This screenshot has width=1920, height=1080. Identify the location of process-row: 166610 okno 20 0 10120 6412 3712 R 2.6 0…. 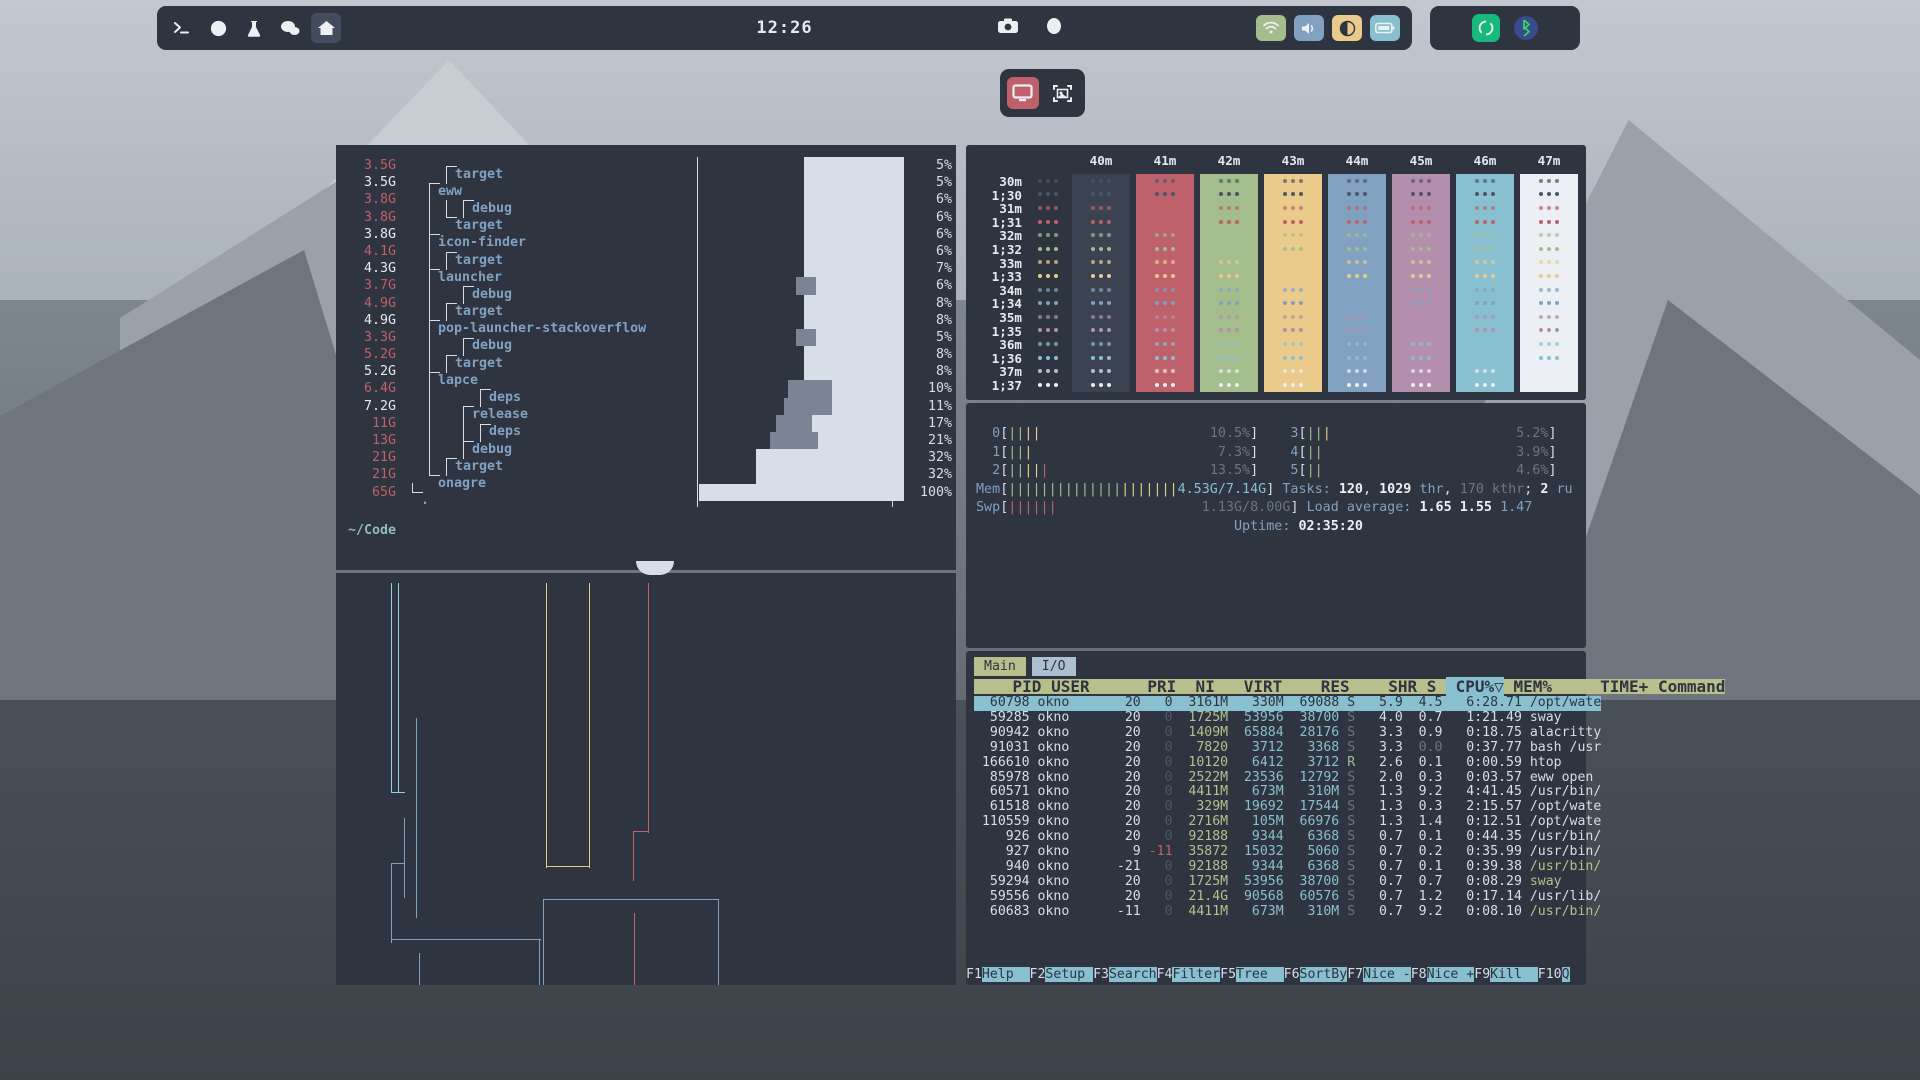
(1268, 762).